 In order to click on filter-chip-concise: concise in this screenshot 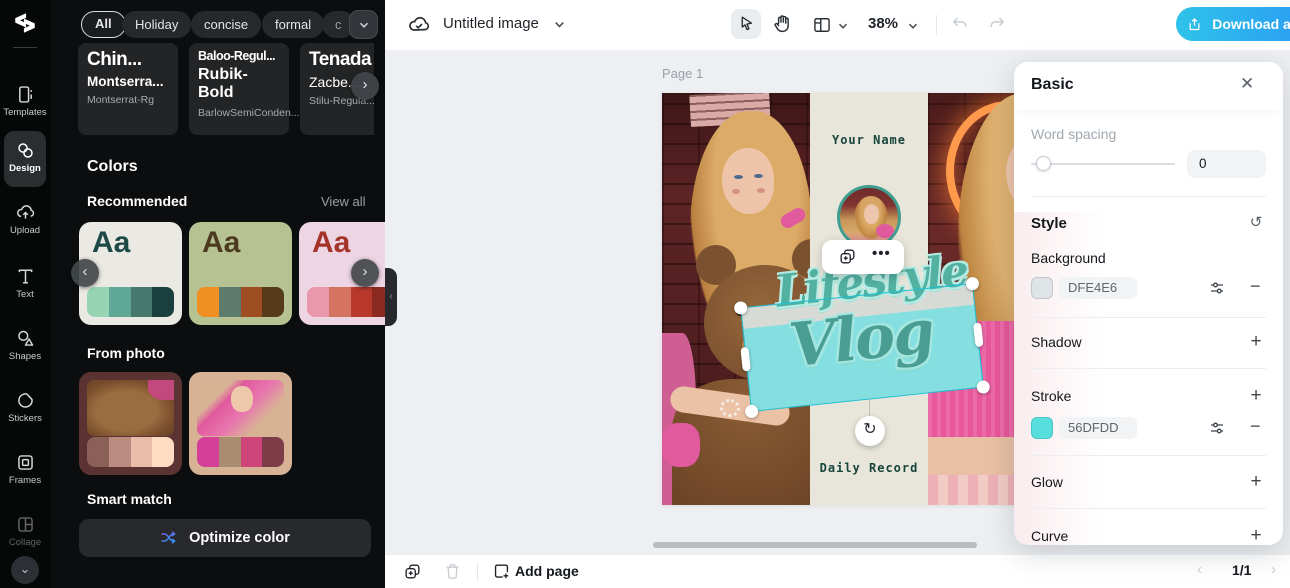, I will do `click(226, 24)`.